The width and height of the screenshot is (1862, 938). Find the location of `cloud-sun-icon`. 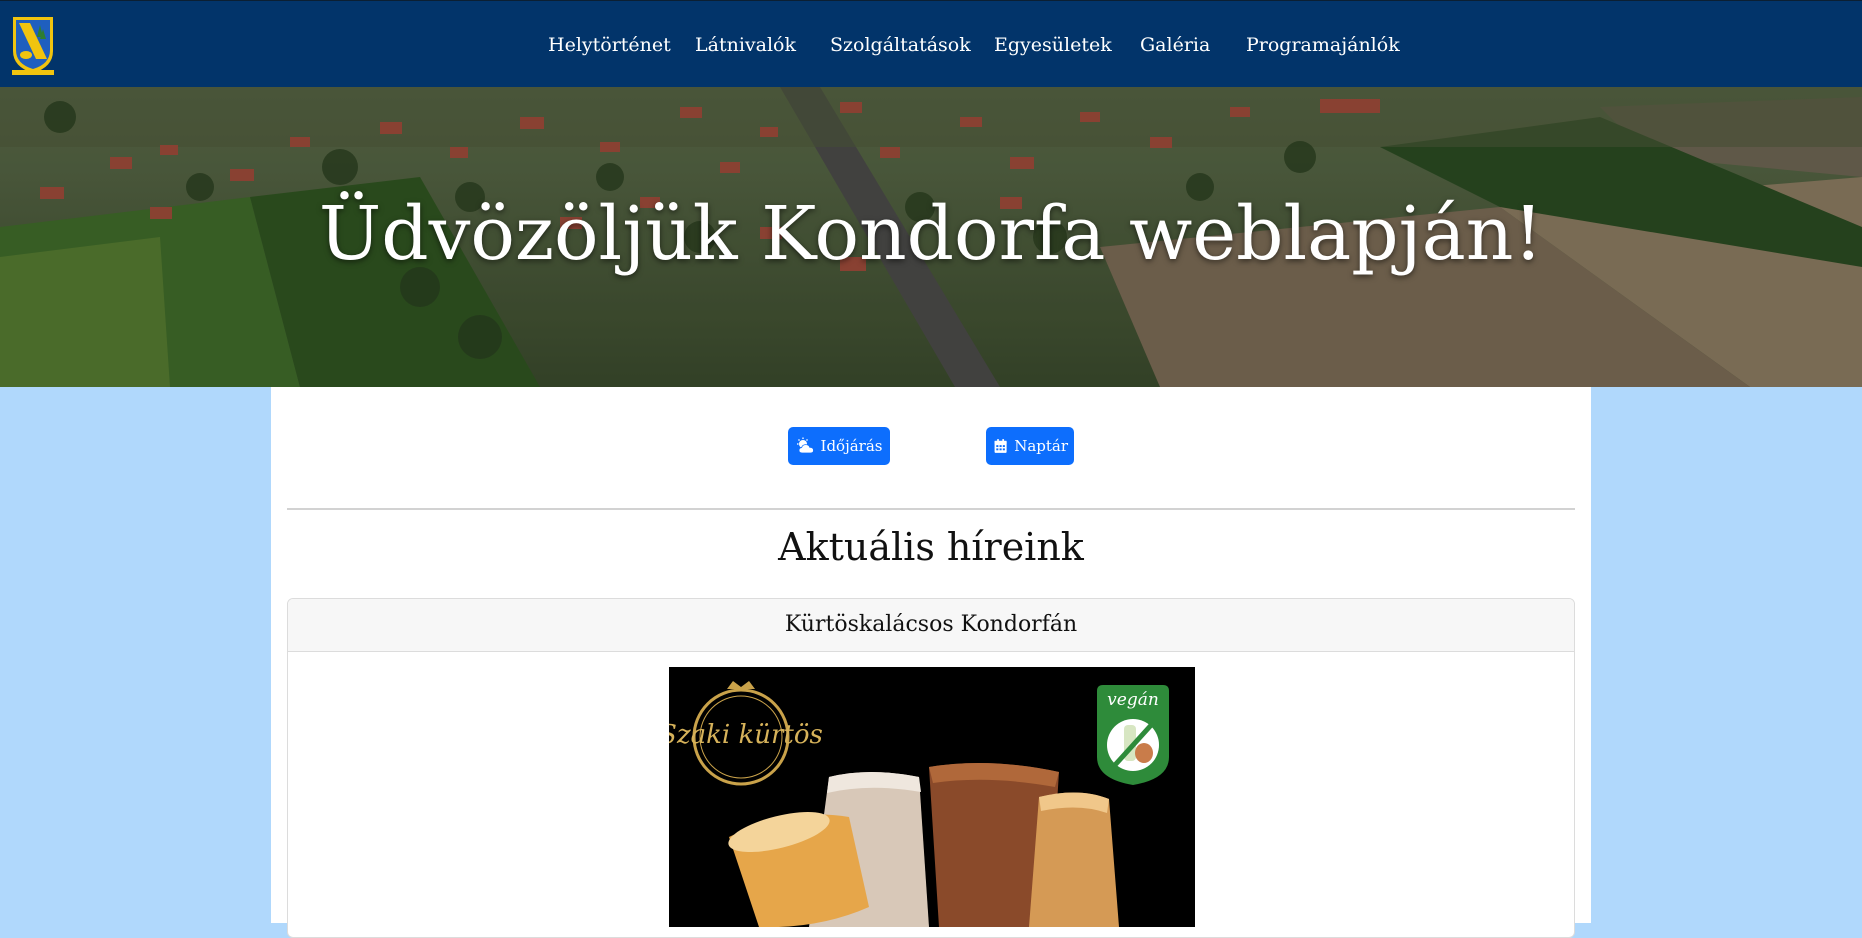

cloud-sun-icon is located at coordinates (805, 445).